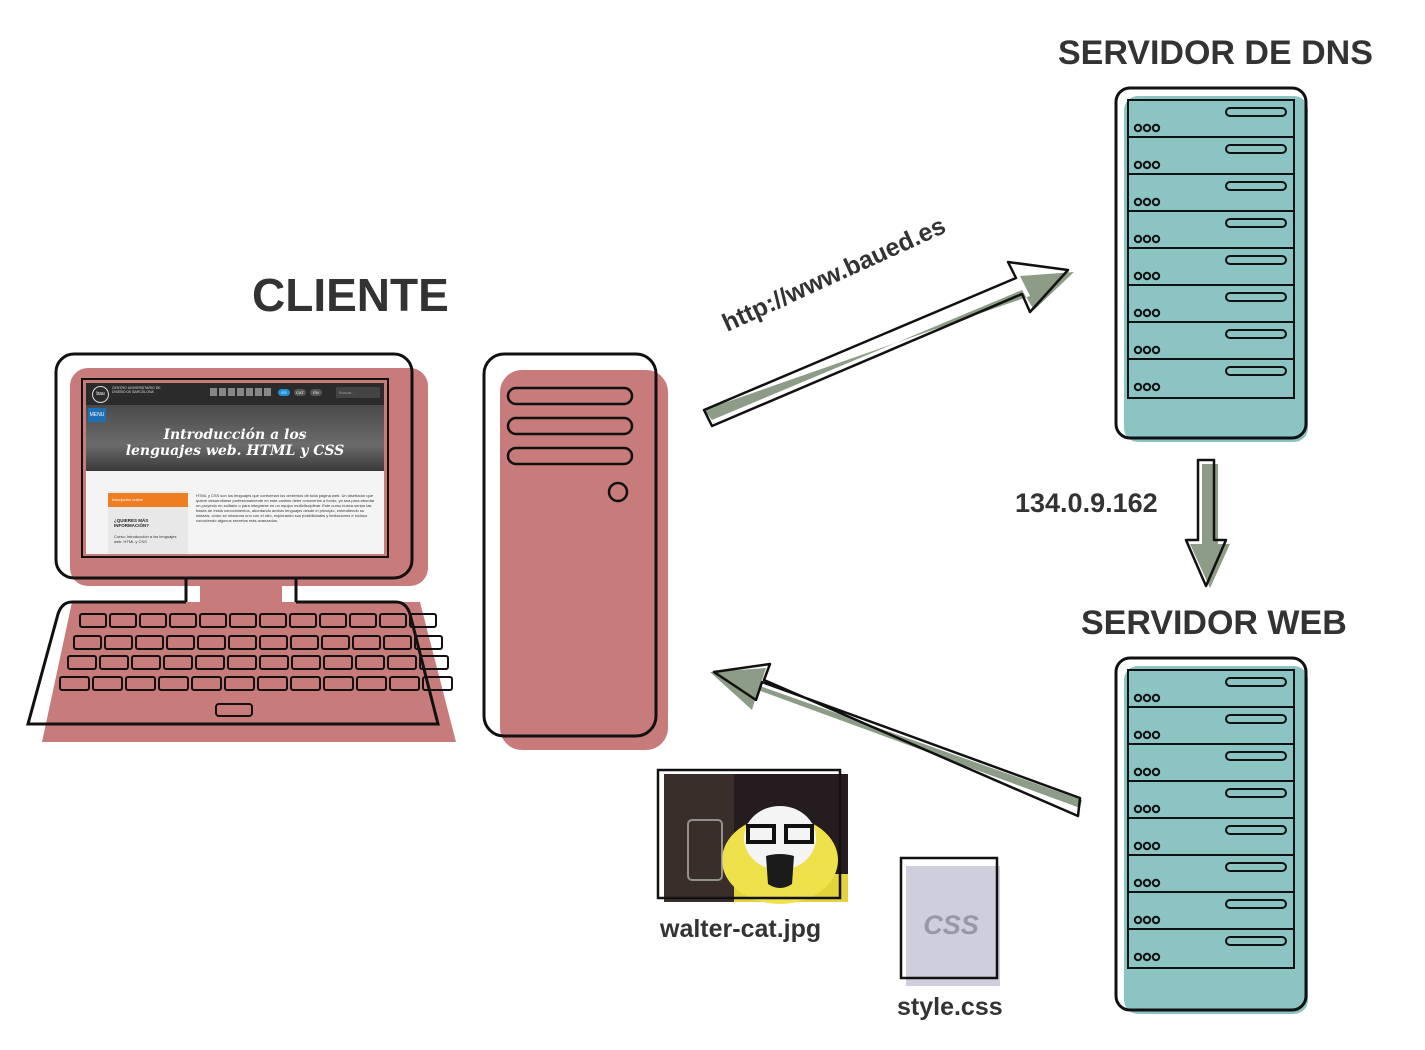 The image size is (1425, 1050). Describe the element at coordinates (235, 435) in the screenshot. I see `site-hero-title-line1: Introducción a los` at that location.